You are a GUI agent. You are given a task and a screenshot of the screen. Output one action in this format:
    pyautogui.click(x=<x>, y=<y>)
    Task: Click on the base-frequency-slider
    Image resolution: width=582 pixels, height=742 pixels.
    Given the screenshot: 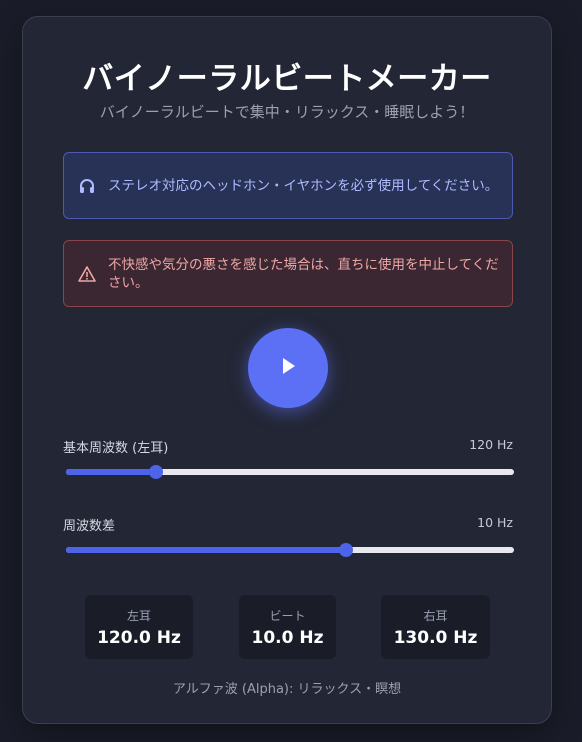 What is the action you would take?
    pyautogui.click(x=290, y=472)
    